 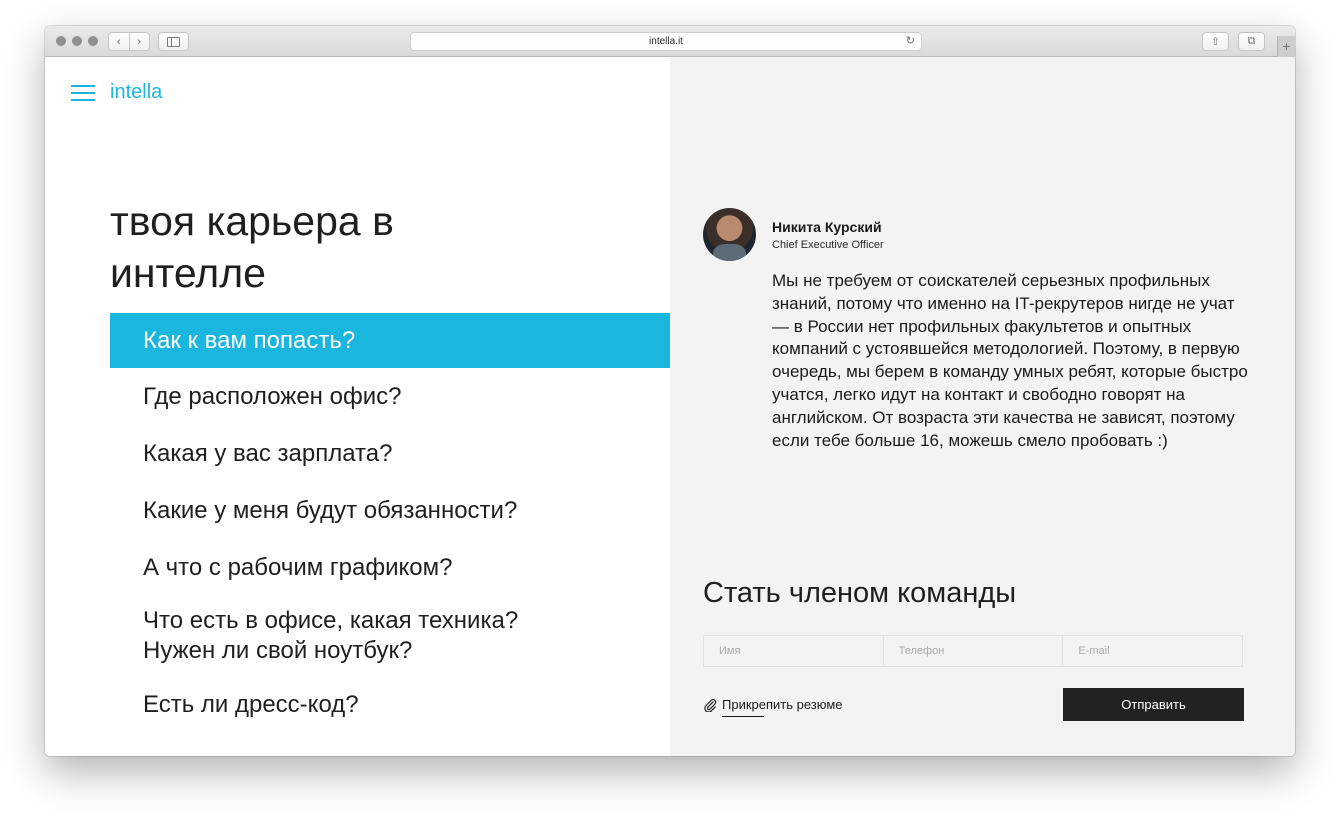 I want to click on share-button: ⇧, so click(x=1215, y=41).